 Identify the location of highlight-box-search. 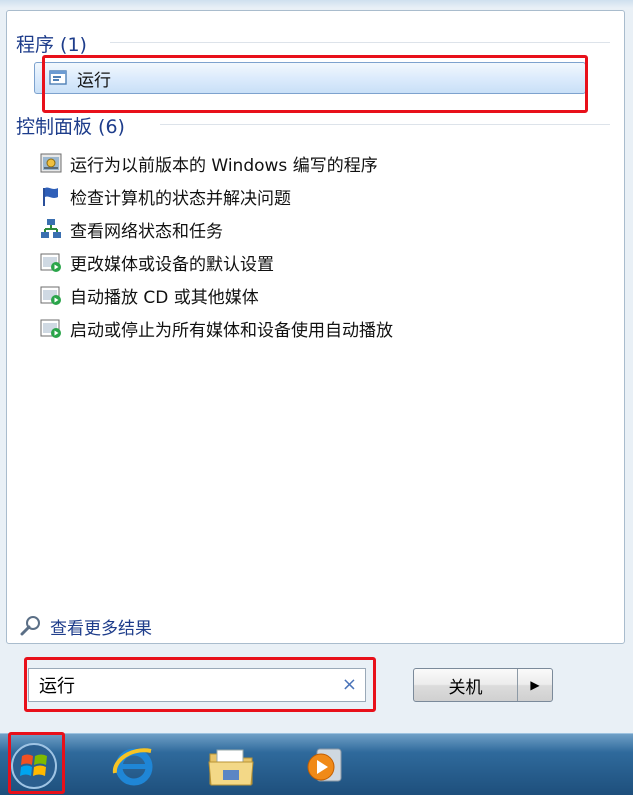
(200, 684).